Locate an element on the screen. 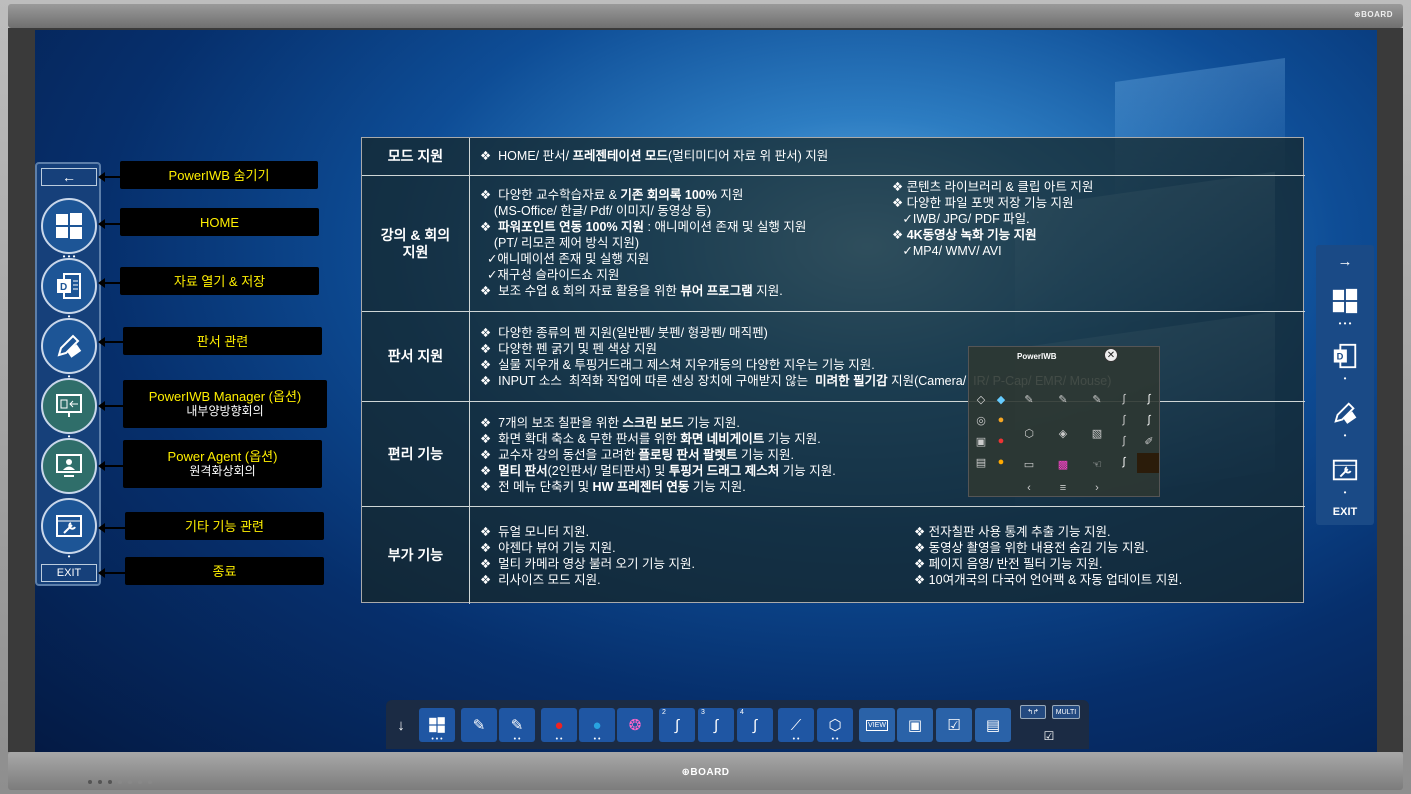 The width and height of the screenshot is (1411, 794). palette-stroke6-icon: ∫ is located at coordinates (1124, 462).